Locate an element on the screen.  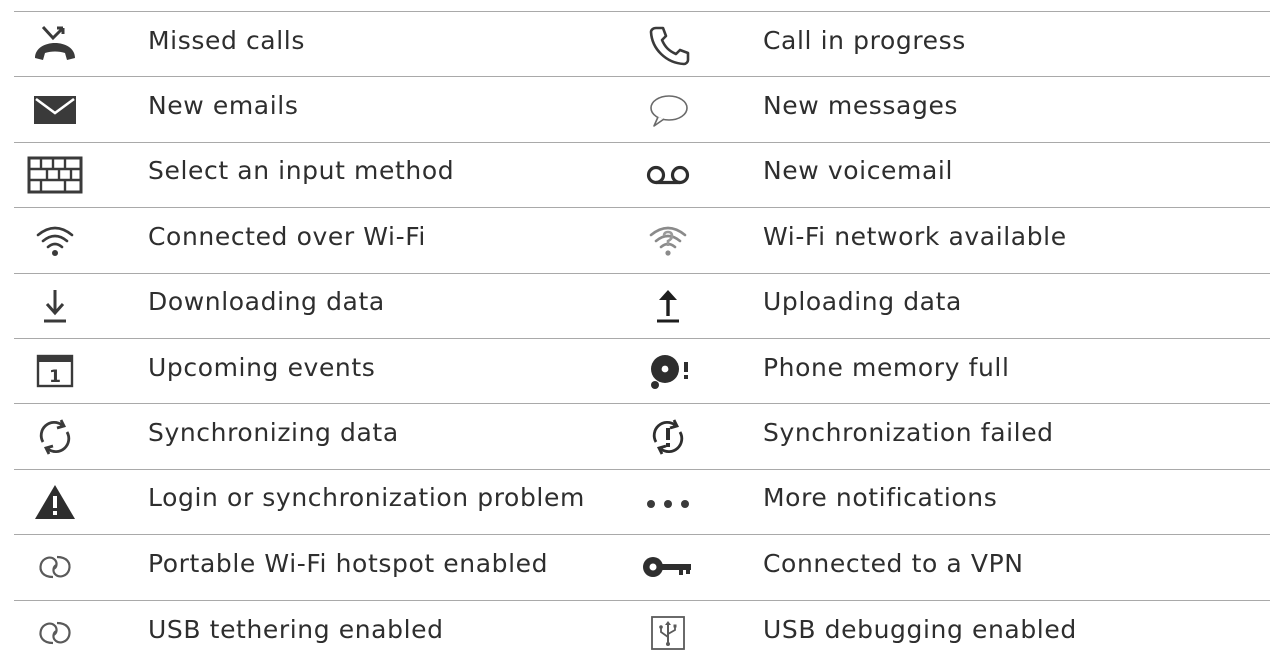
sync-icon is located at coordinates (55, 436).